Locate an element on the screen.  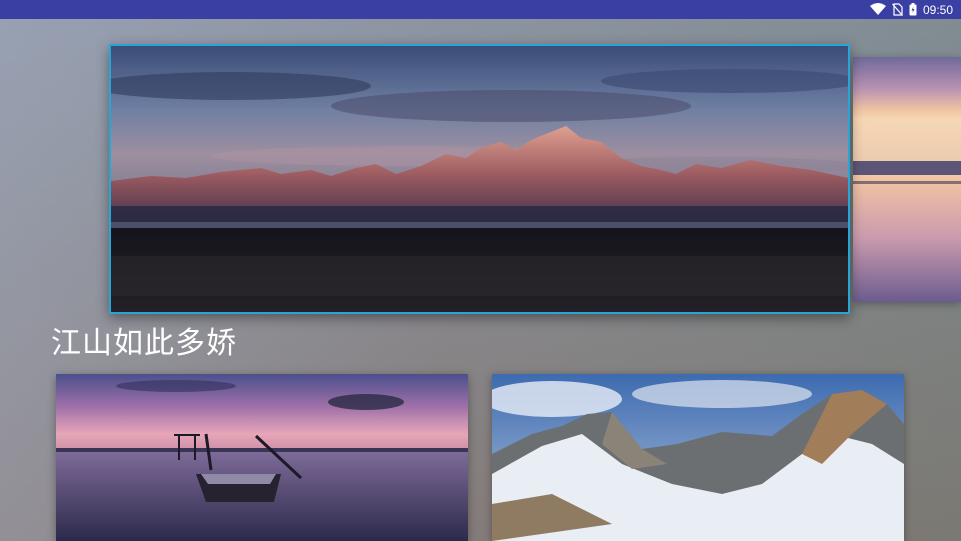
mountain-card is located at coordinates (698, 457).